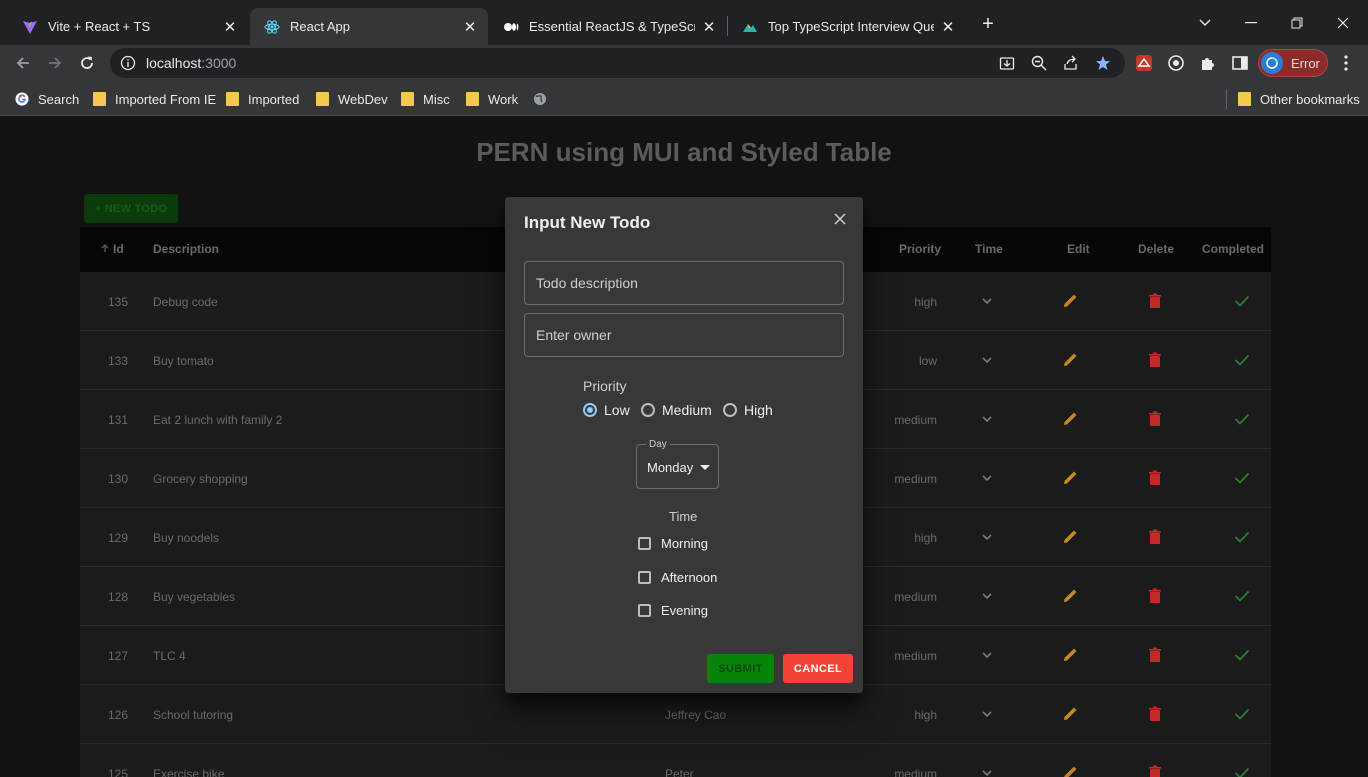 Image resolution: width=1368 pixels, height=777 pixels. Describe the element at coordinates (989, 249) in the screenshot. I see `header-time: Time` at that location.